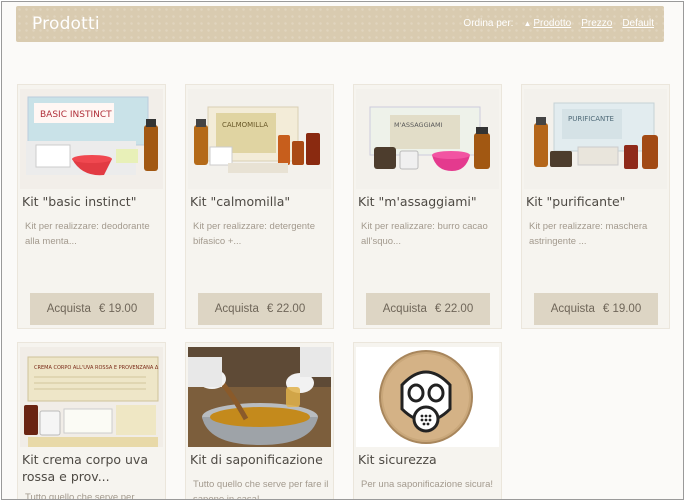 The width and height of the screenshot is (685, 501). I want to click on sort-controls: Ordina per: ▲ Prodotto Prezzo Default, so click(558, 23).